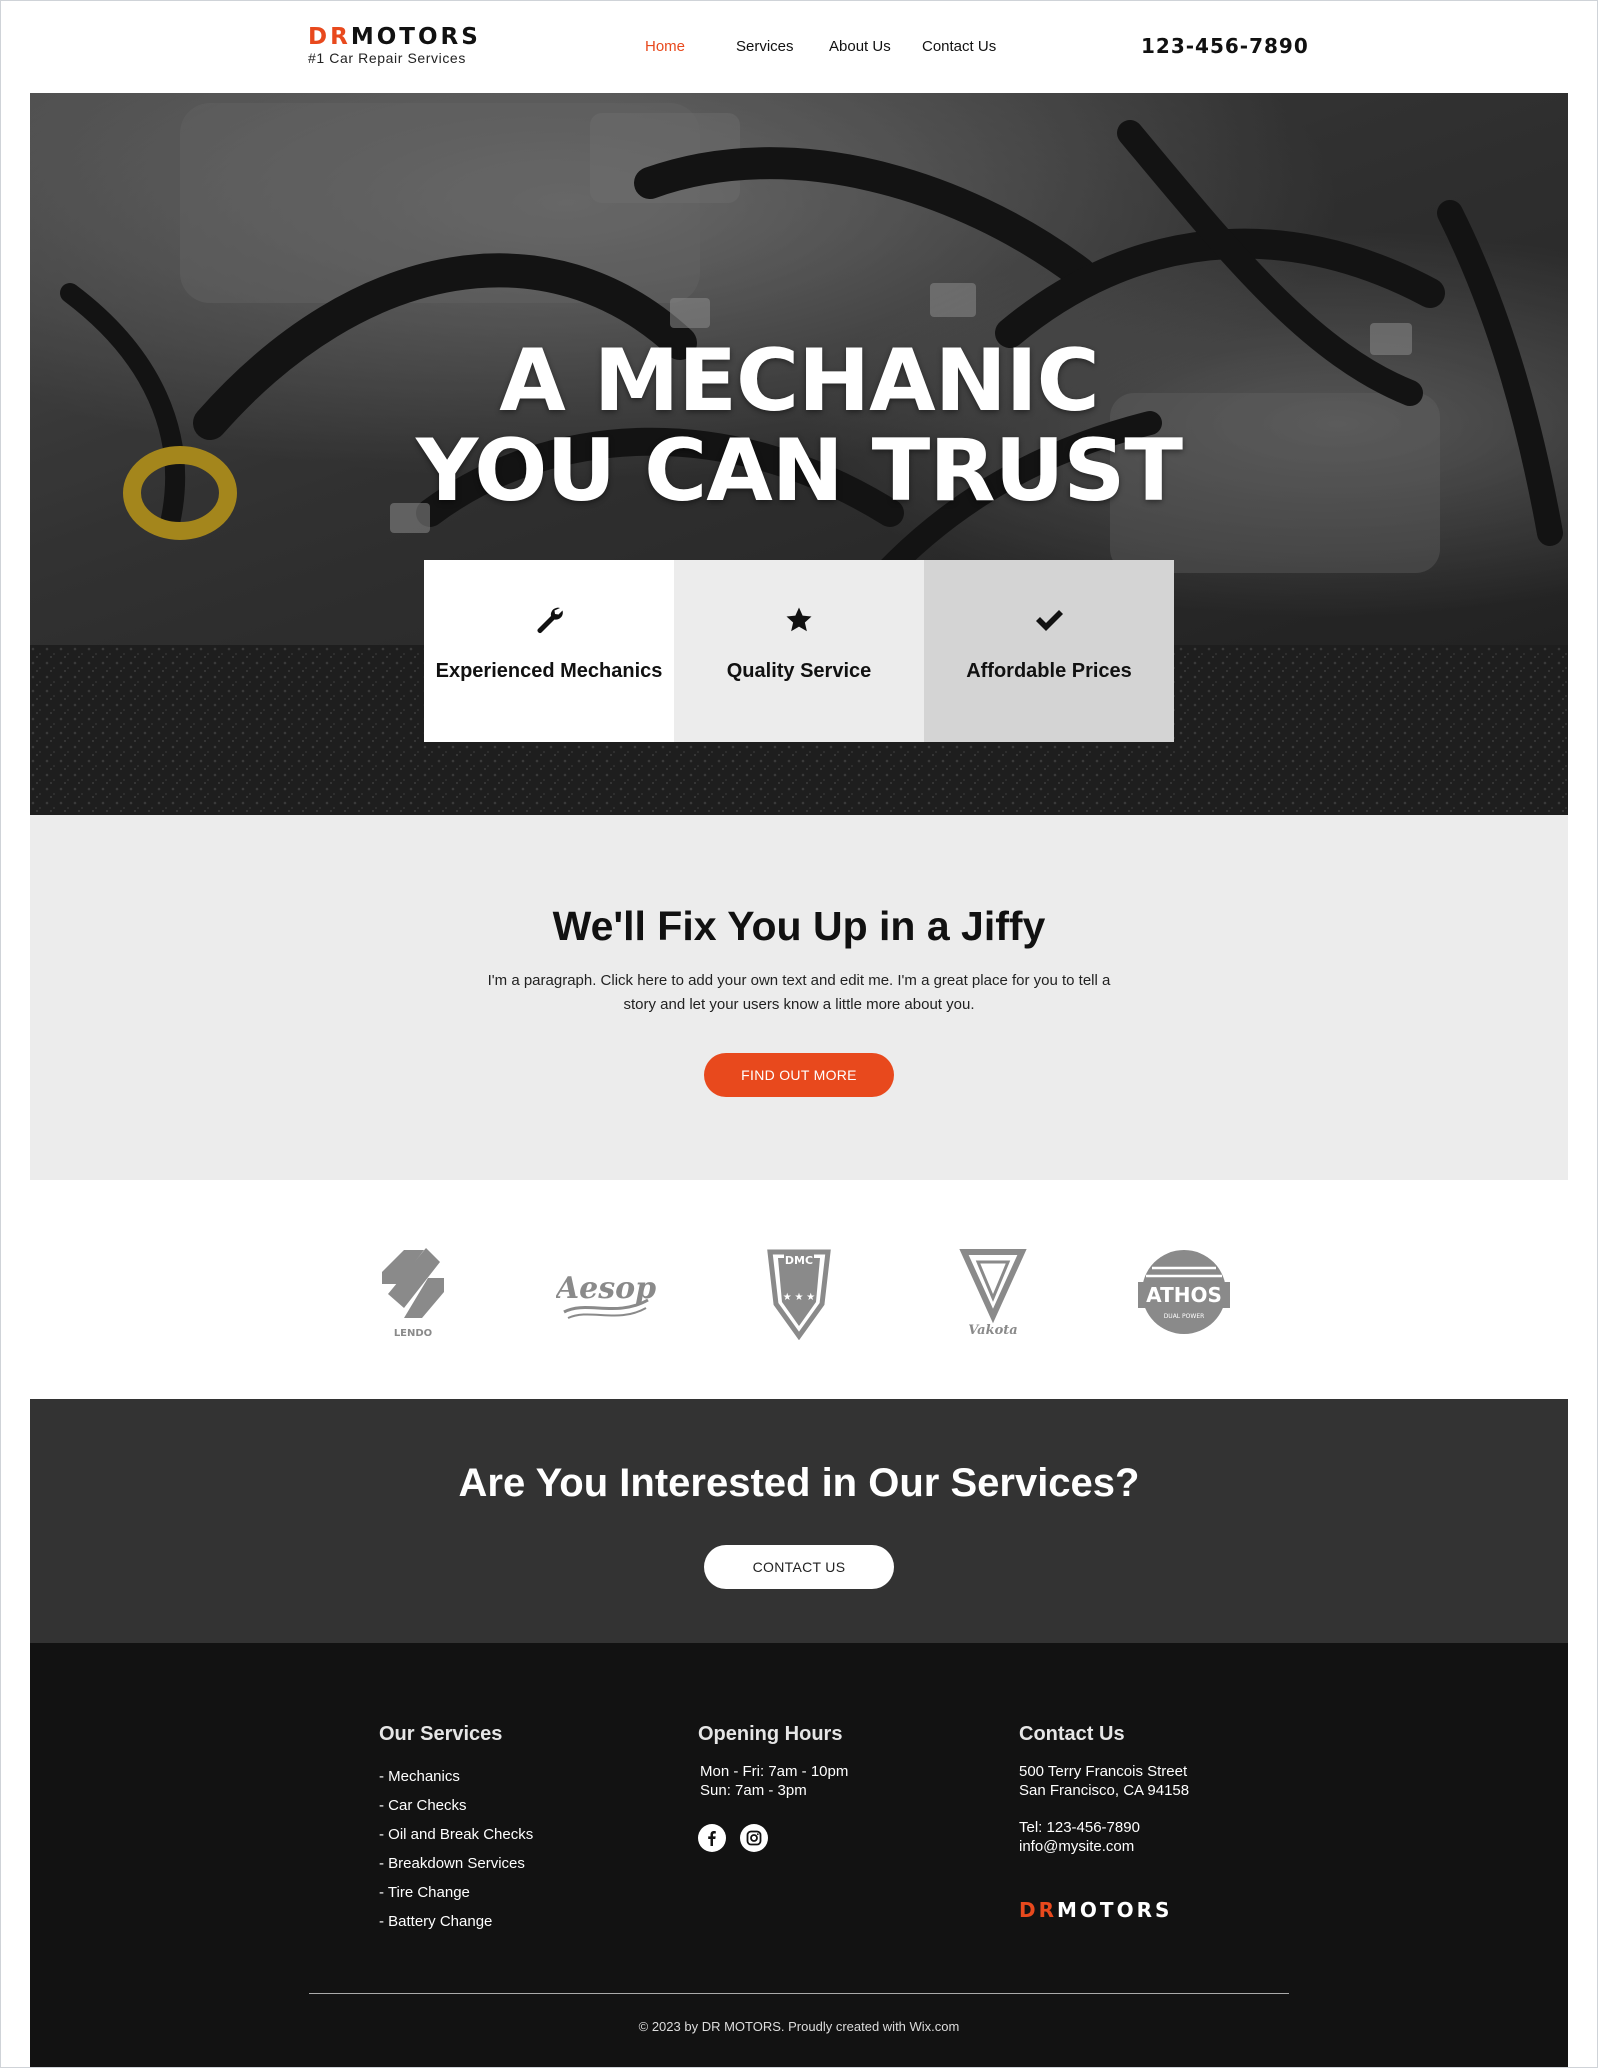 The image size is (1598, 2068). Describe the element at coordinates (549, 620) in the screenshot. I see `wrench-icon` at that location.